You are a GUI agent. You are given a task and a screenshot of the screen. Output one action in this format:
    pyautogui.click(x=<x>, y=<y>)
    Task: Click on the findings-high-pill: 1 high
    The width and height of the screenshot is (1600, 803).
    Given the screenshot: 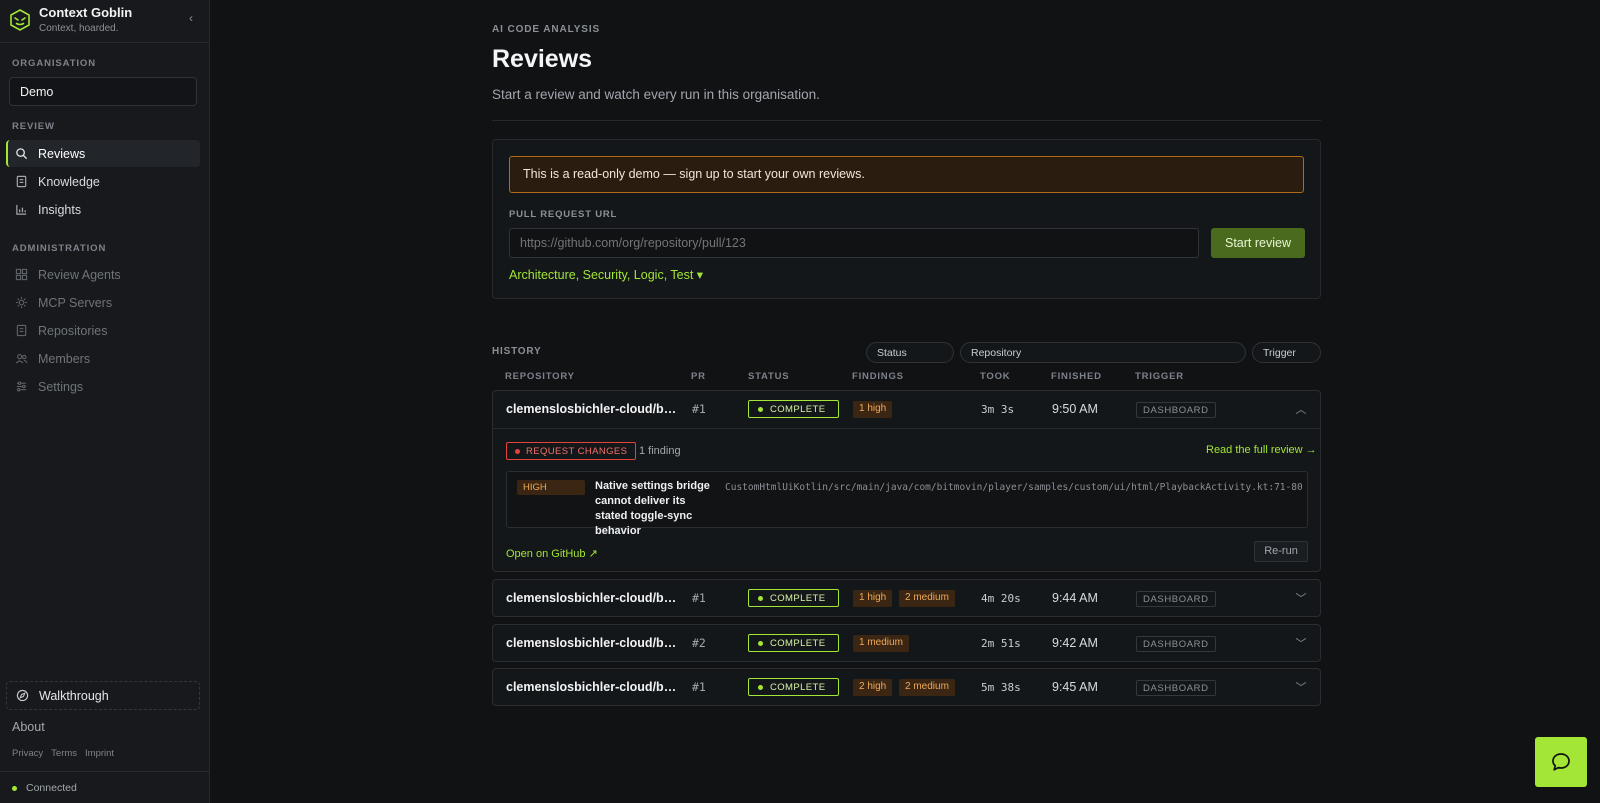 What is the action you would take?
    pyautogui.click(x=873, y=598)
    